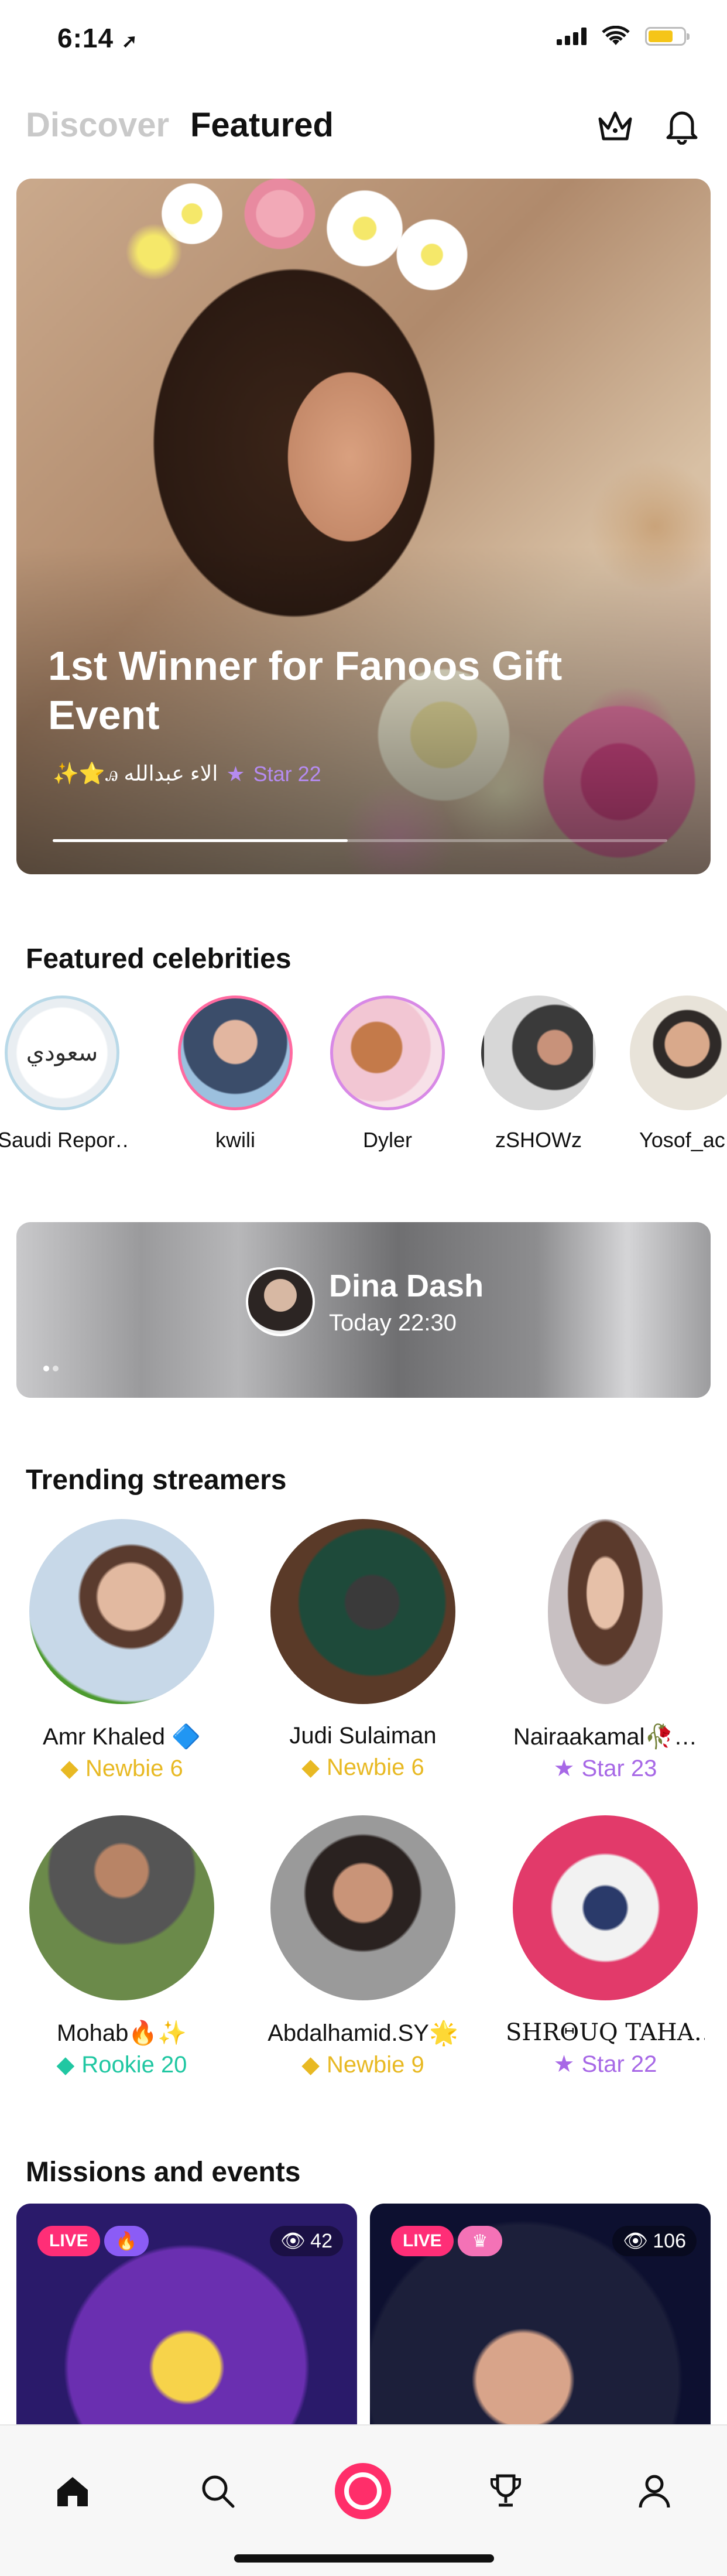 The height and width of the screenshot is (2576, 727). Describe the element at coordinates (616, 125) in the screenshot. I see `crown-icon` at that location.